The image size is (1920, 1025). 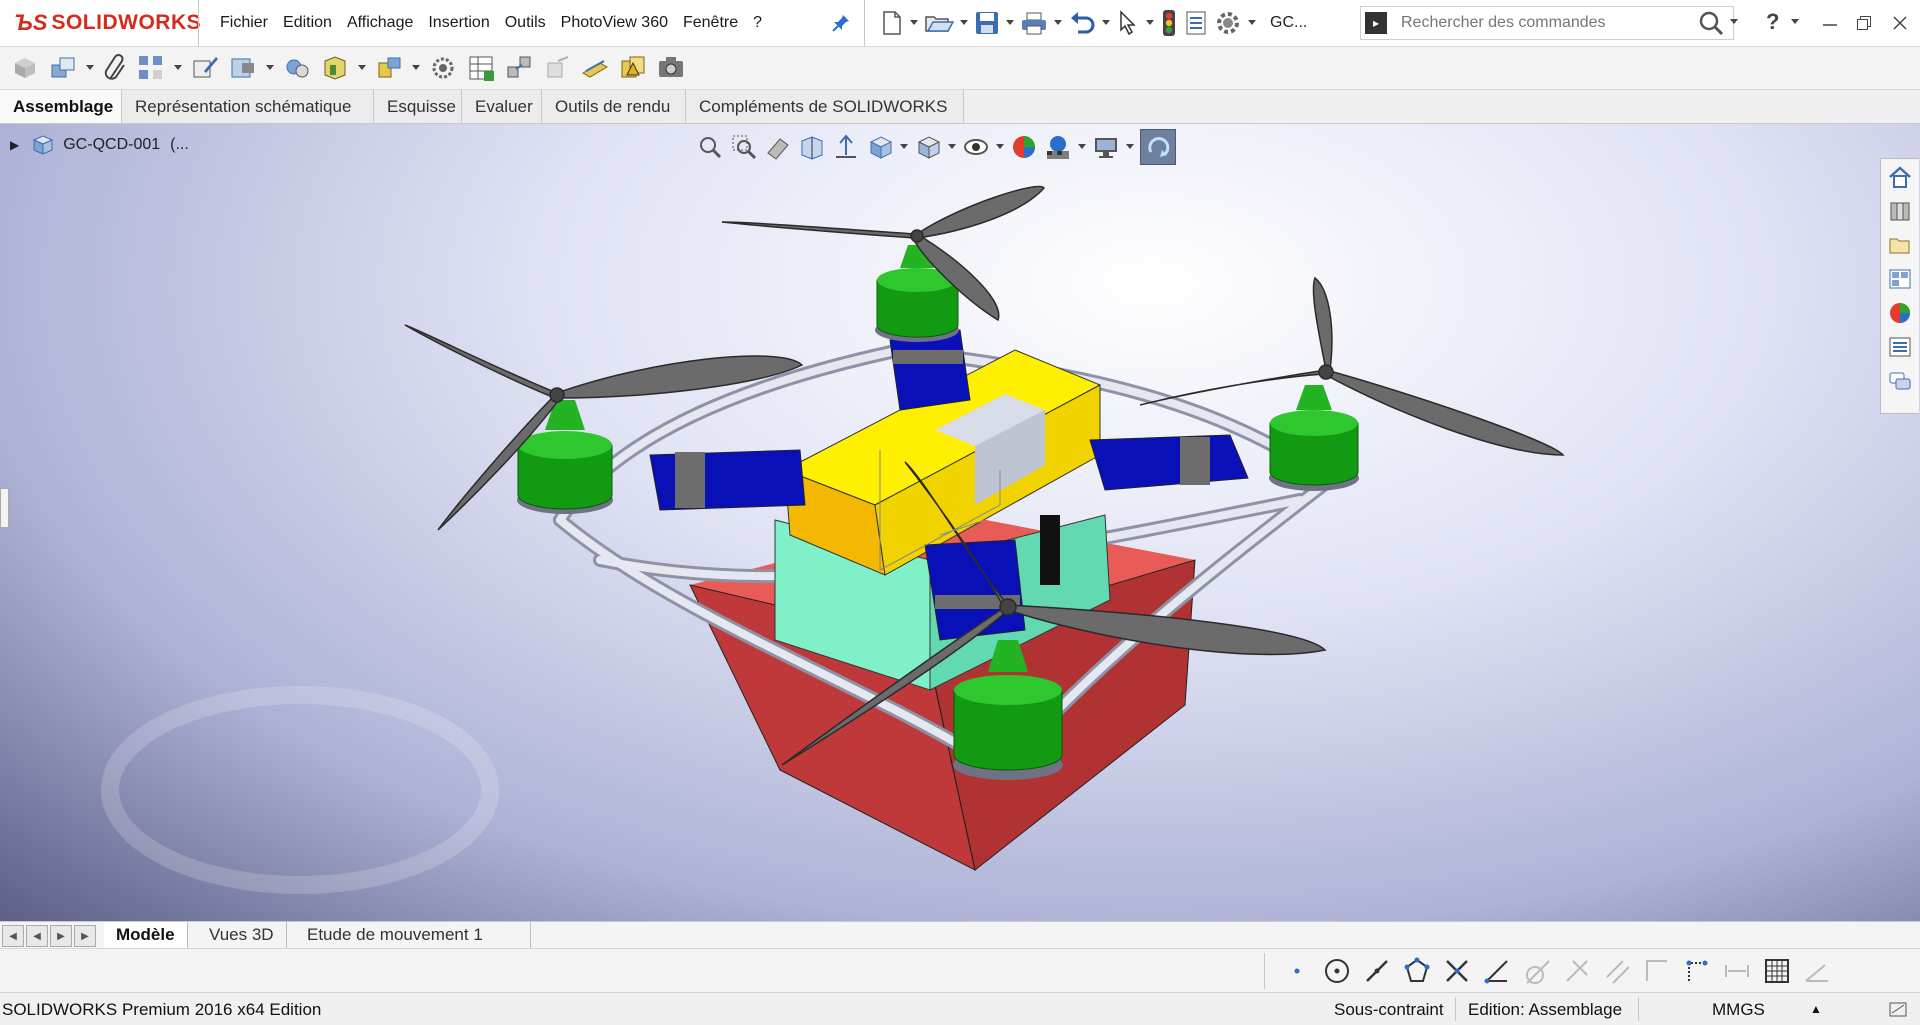 What do you see at coordinates (614, 106) in the screenshot?
I see `tab-outils-de-rendu: Outils de rendu` at bounding box center [614, 106].